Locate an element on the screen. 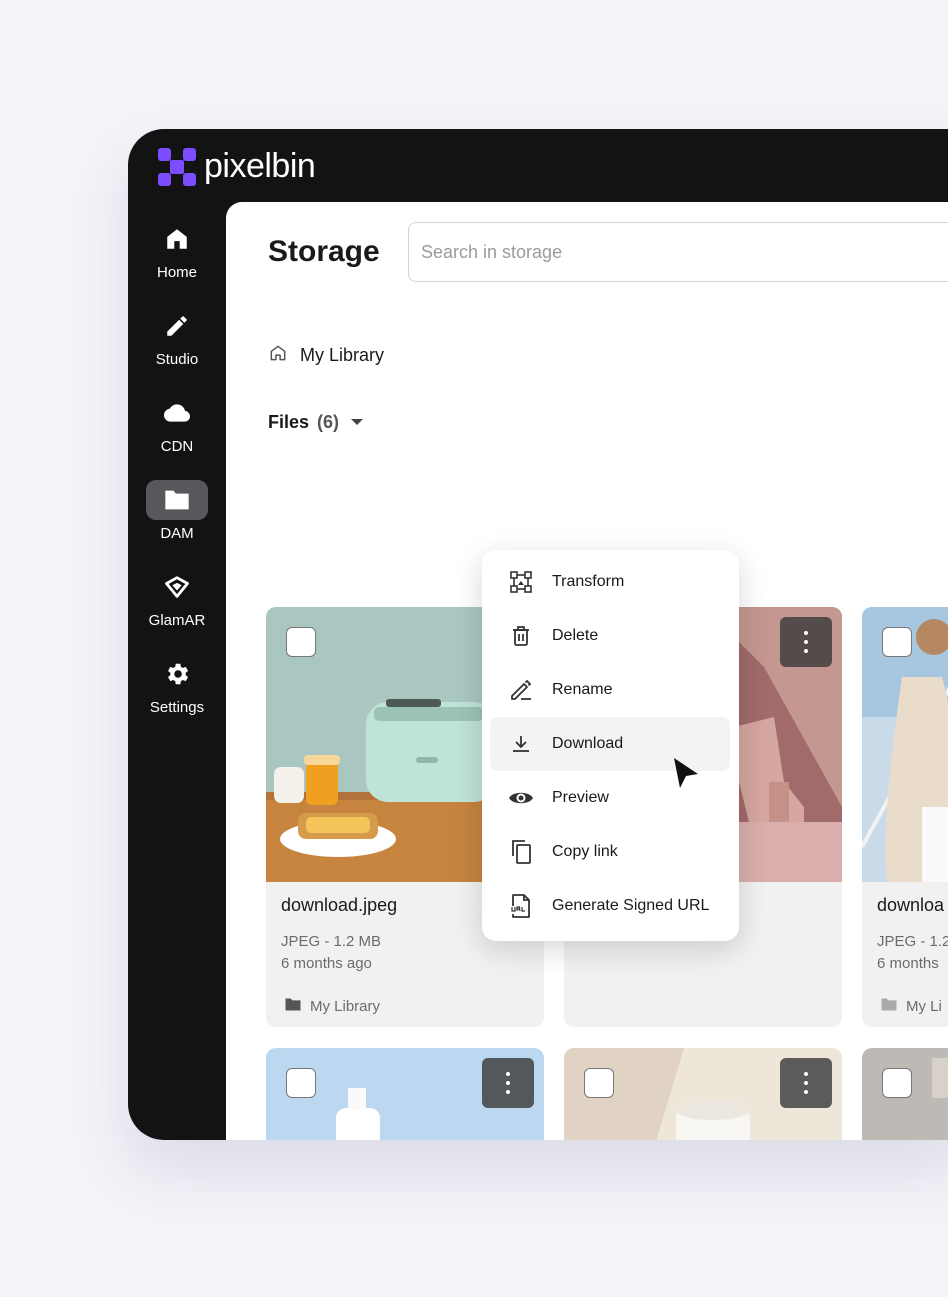  brand-name: pixelbin is located at coordinates (260, 166).